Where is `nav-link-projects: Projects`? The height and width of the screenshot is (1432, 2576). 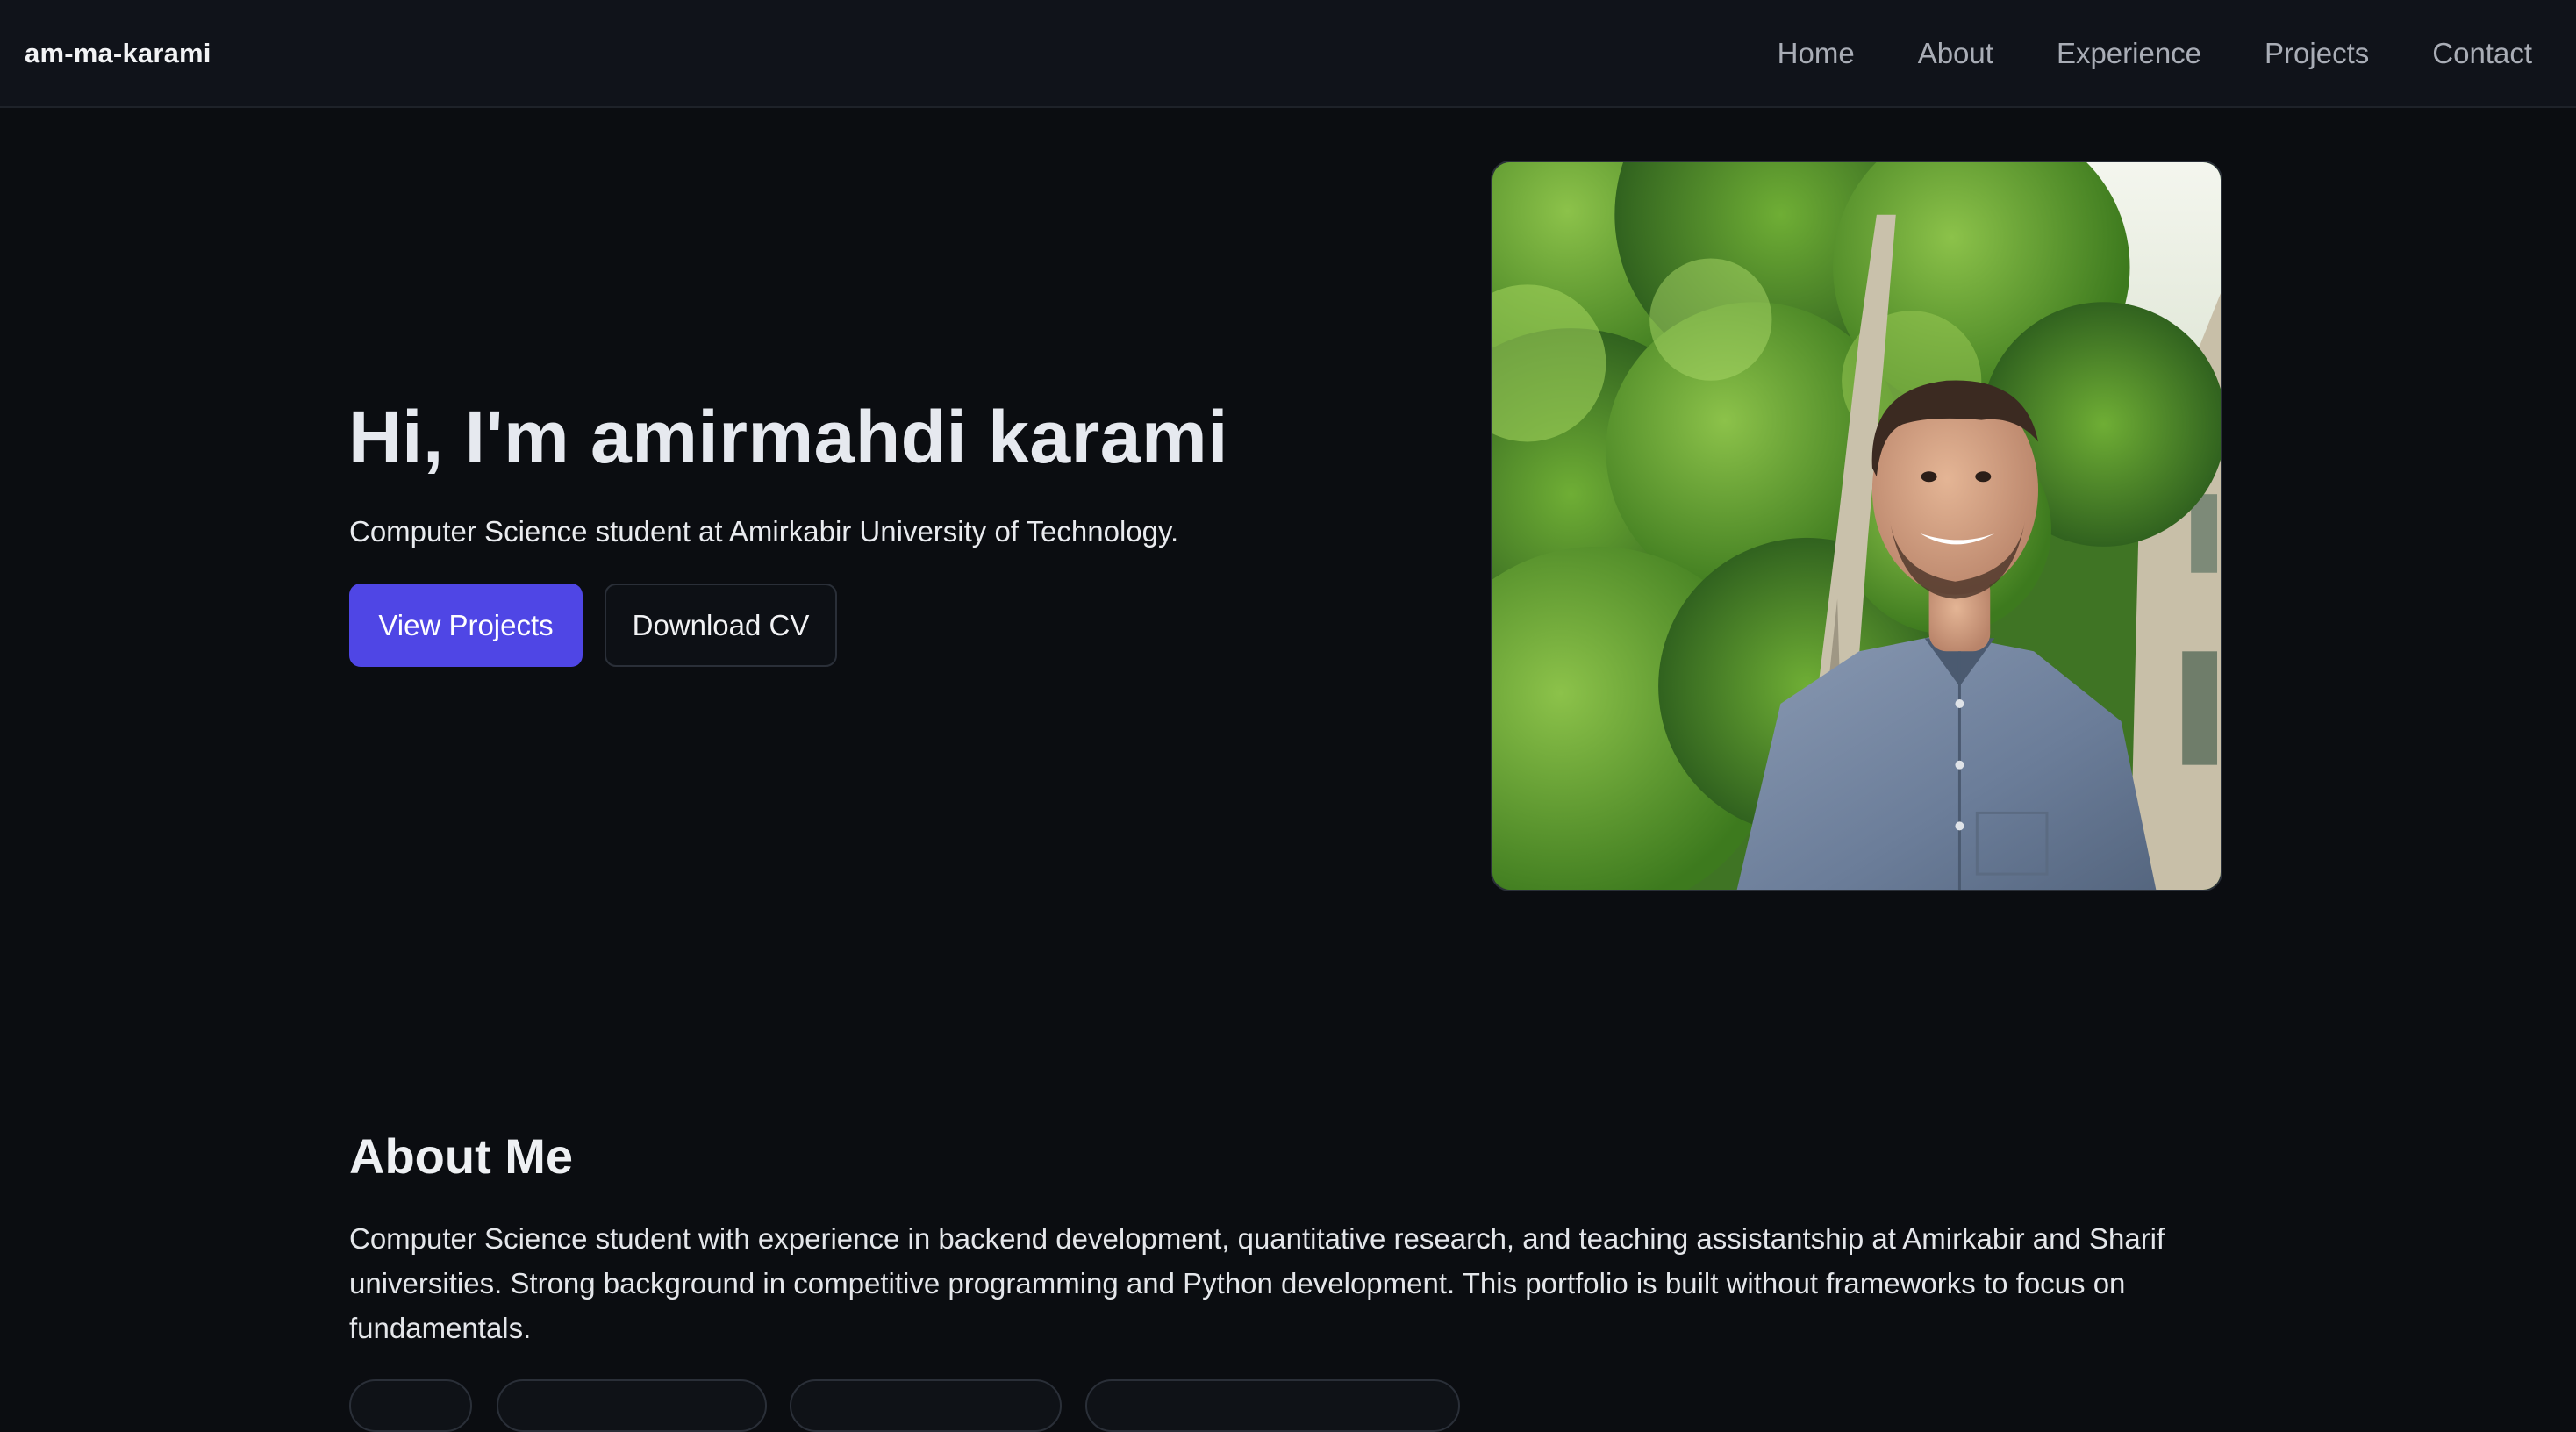 nav-link-projects: Projects is located at coordinates (2317, 53).